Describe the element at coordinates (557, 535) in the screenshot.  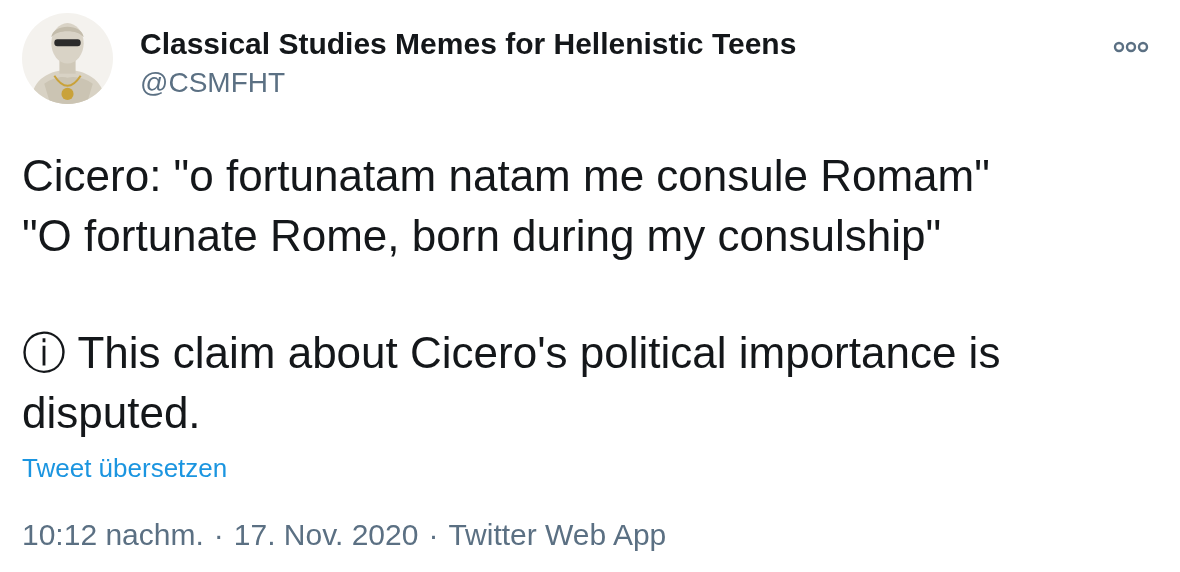
I see `tweet-meta-link: Twitter Web App` at that location.